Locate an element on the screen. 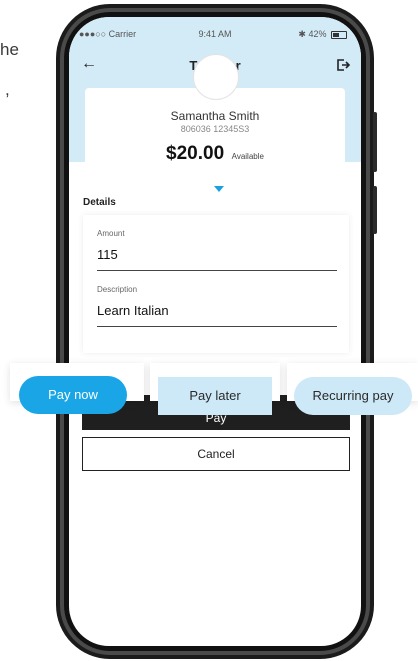 The image size is (418, 661). balance-row: $20.00 Available is located at coordinates (215, 154).